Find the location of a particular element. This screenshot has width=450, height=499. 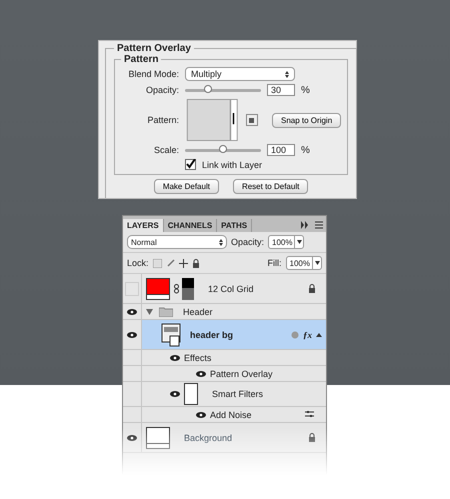

layer-name: Smart Filters is located at coordinates (238, 394).